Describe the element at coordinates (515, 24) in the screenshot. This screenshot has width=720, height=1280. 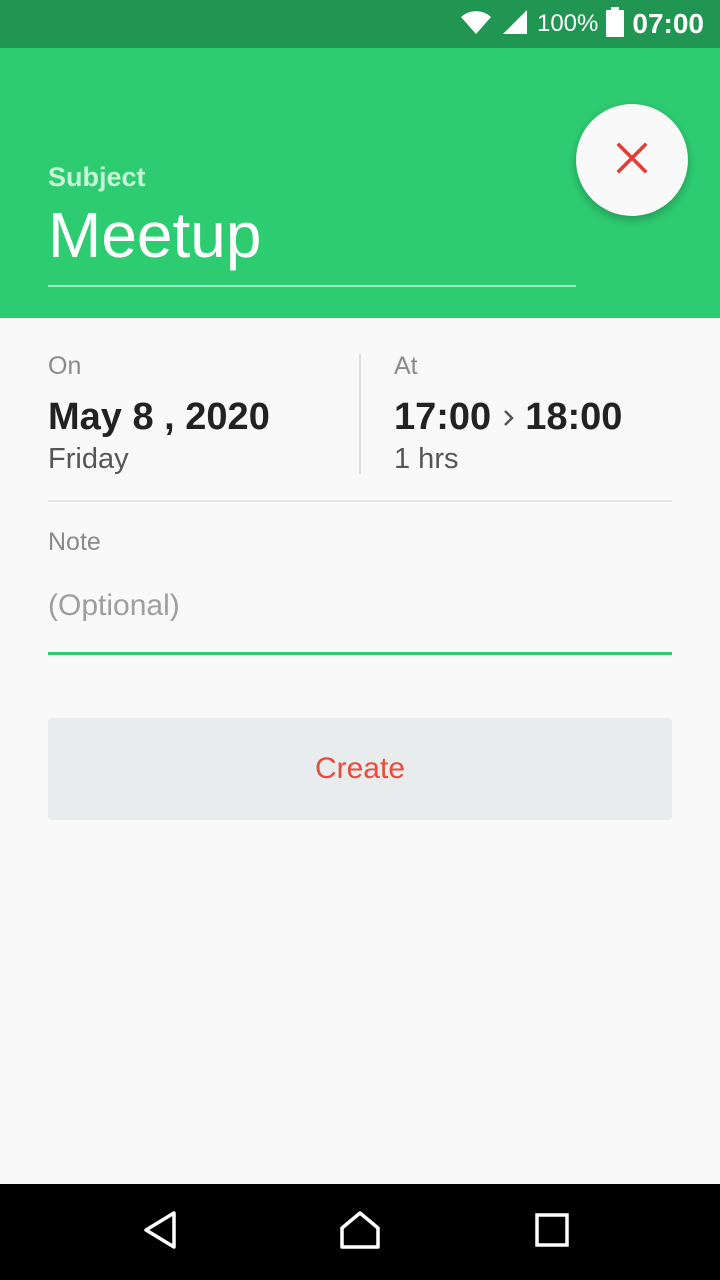
I see `signal-icon` at that location.